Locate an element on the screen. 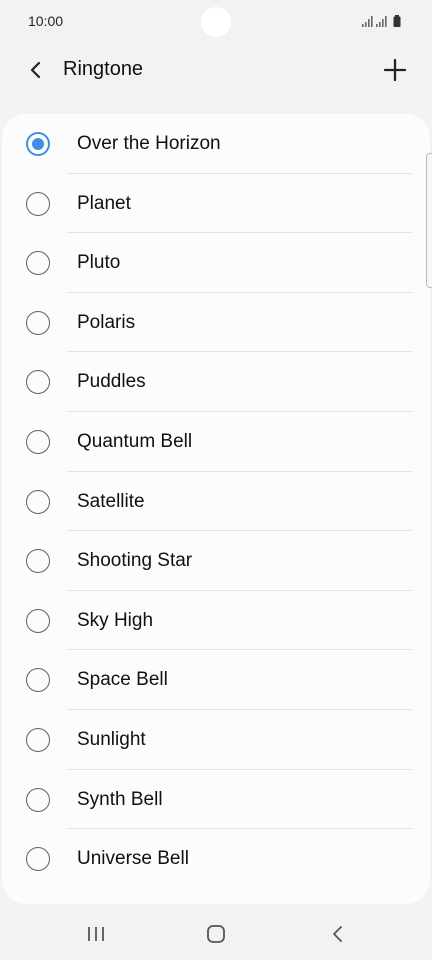 This screenshot has width=432, height=960. ringtone-label: Universe Bell is located at coordinates (133, 859).